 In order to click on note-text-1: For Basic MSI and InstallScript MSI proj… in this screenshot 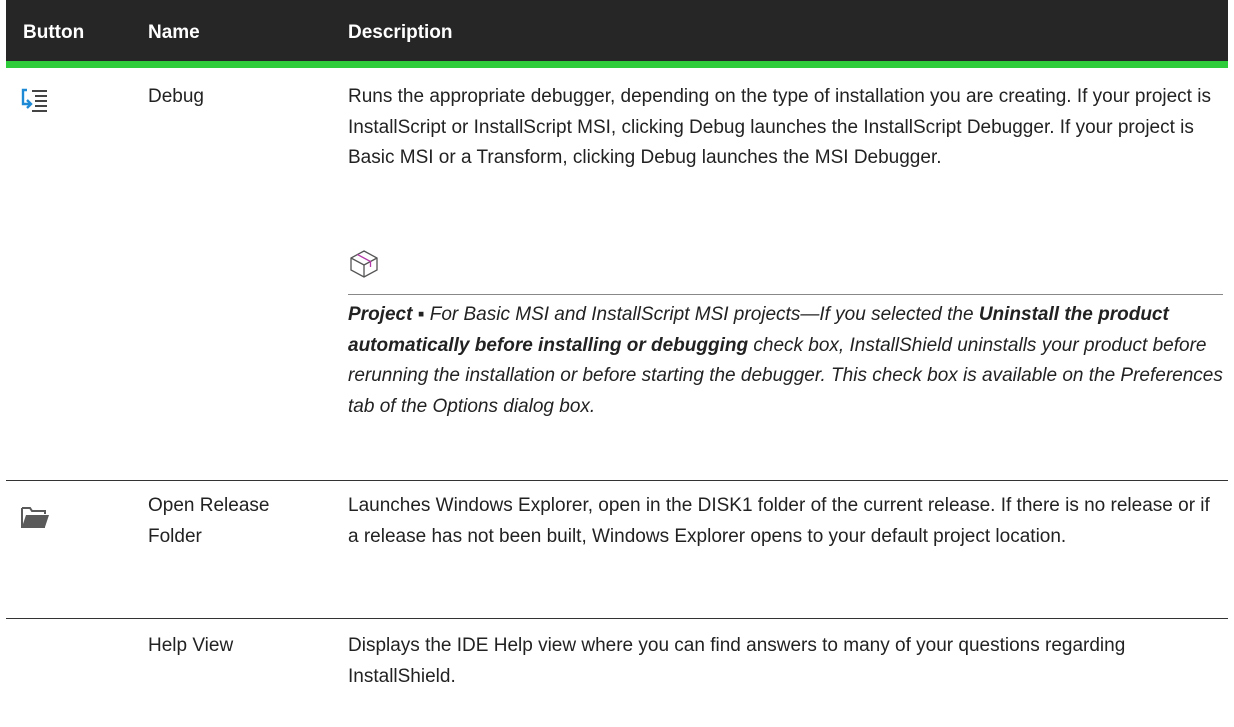, I will do `click(704, 314)`.